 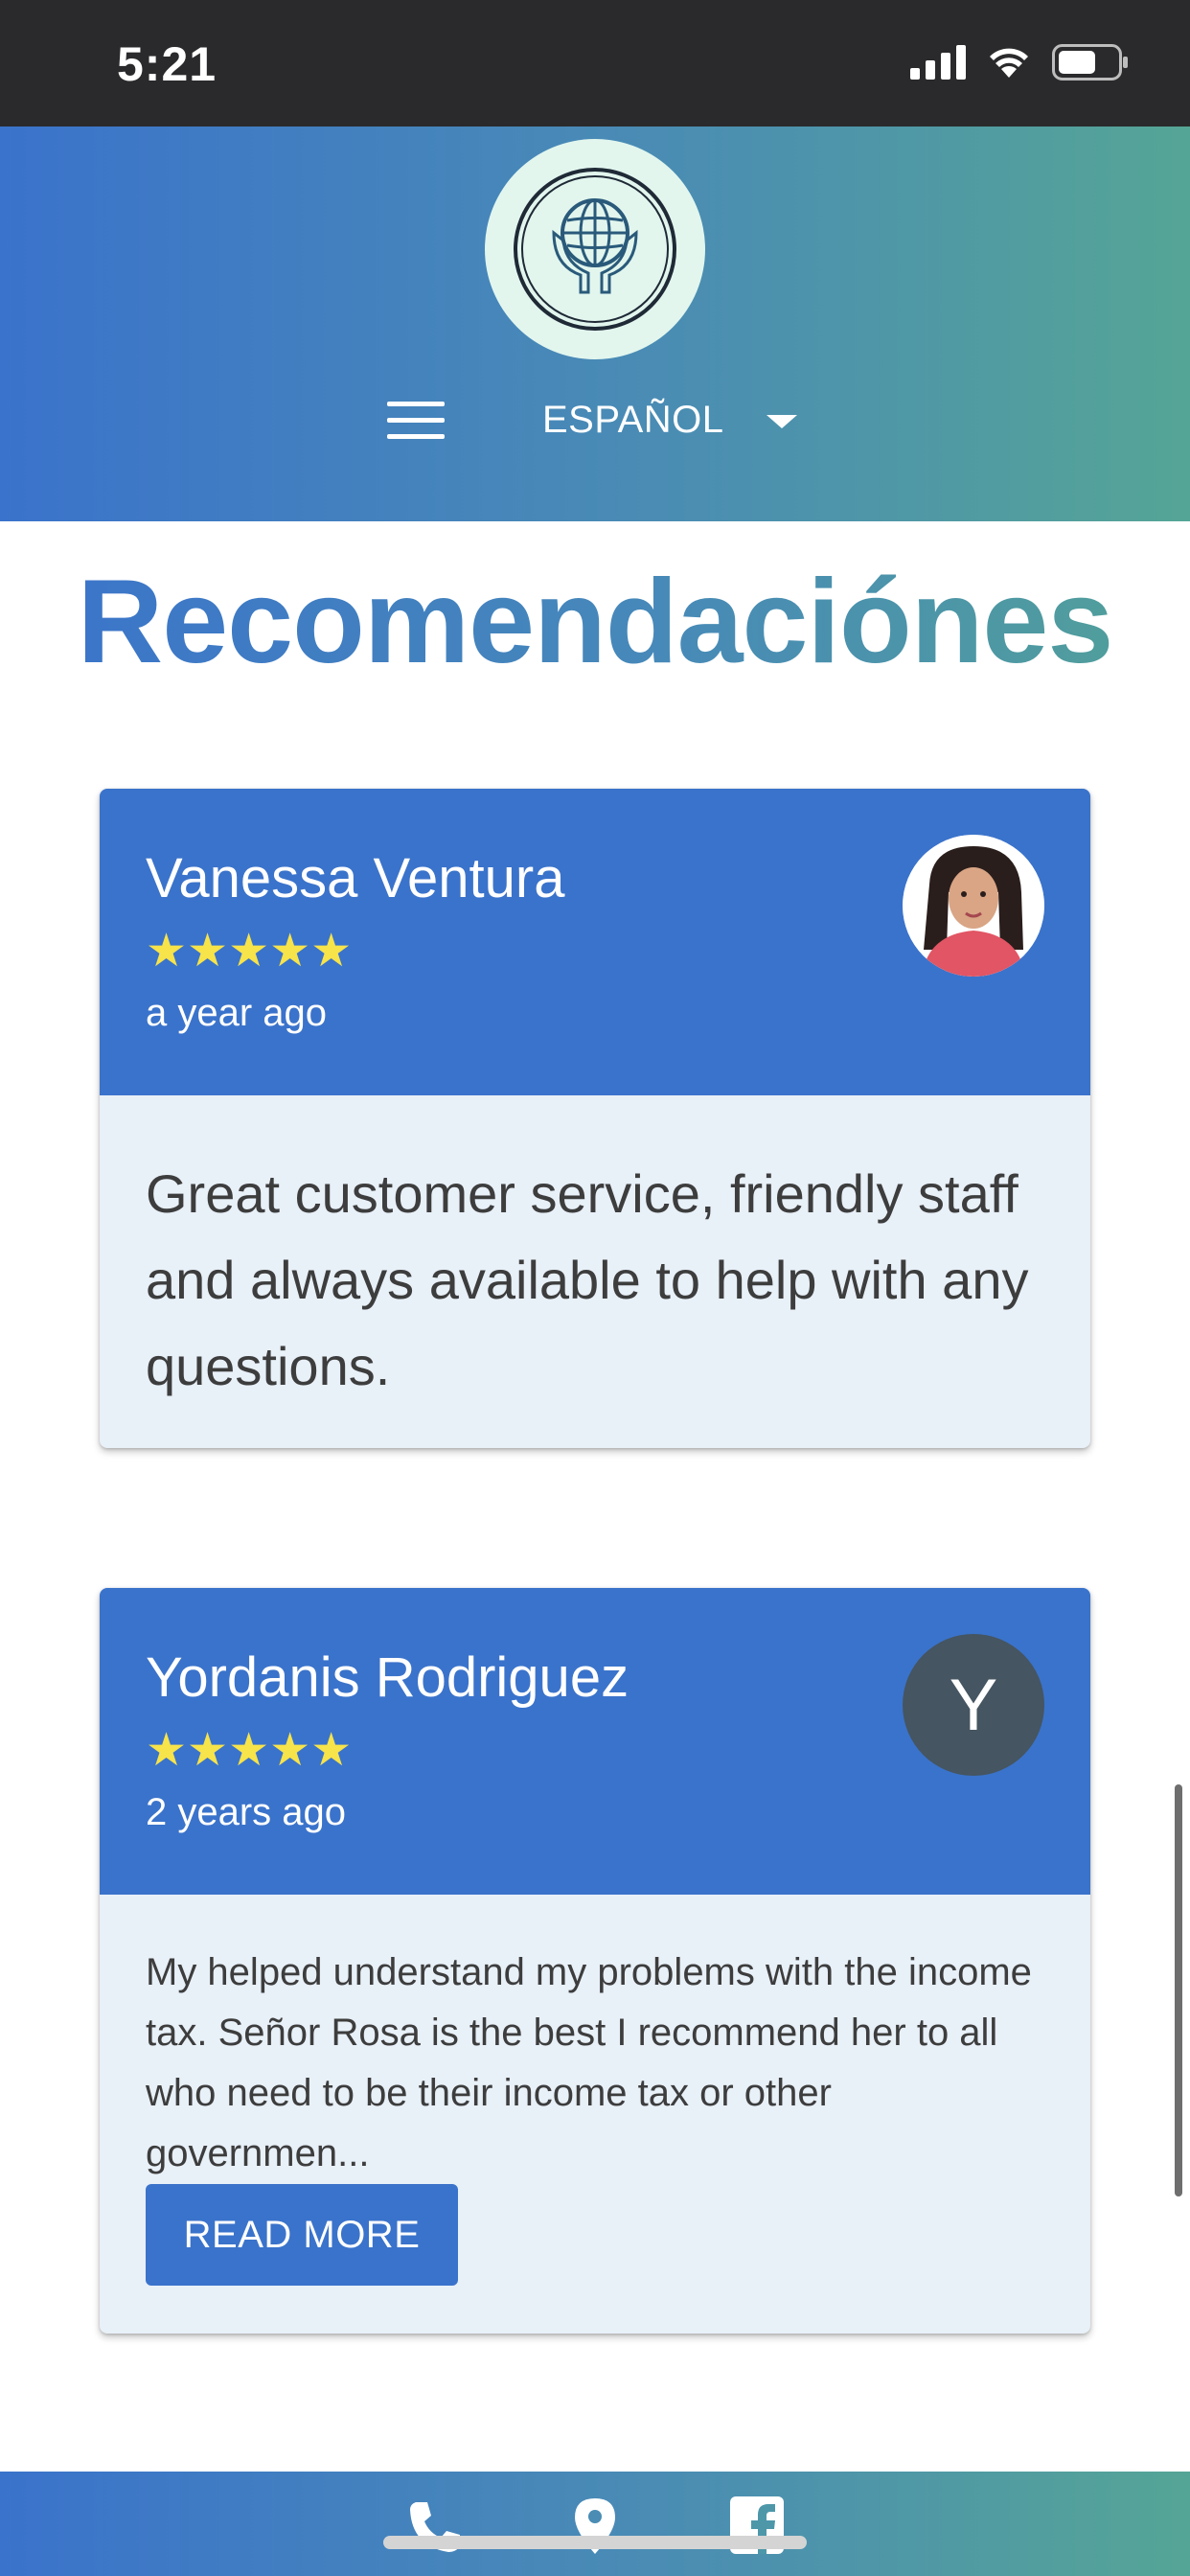 I want to click on reviewer-name: Vanessa Ventura, so click(x=356, y=878).